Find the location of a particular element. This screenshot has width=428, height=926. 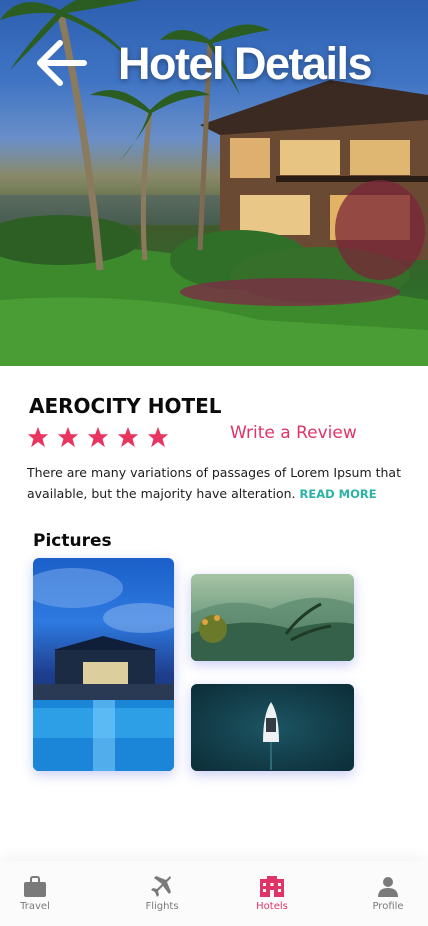

pool-photo is located at coordinates (103, 669).